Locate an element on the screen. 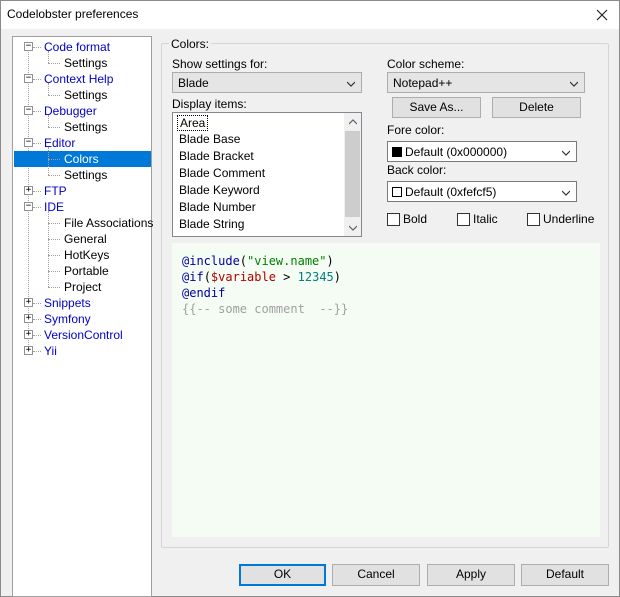  scroll-down-button is located at coordinates (352, 227).